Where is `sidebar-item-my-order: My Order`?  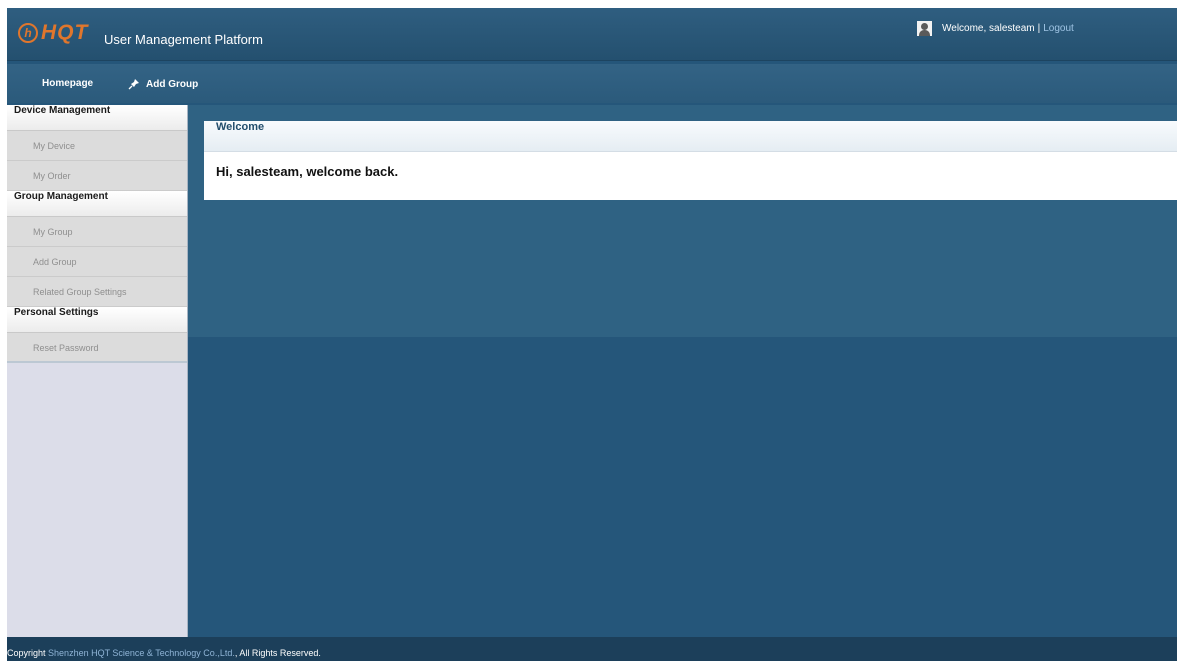 sidebar-item-my-order: My Order is located at coordinates (97, 176).